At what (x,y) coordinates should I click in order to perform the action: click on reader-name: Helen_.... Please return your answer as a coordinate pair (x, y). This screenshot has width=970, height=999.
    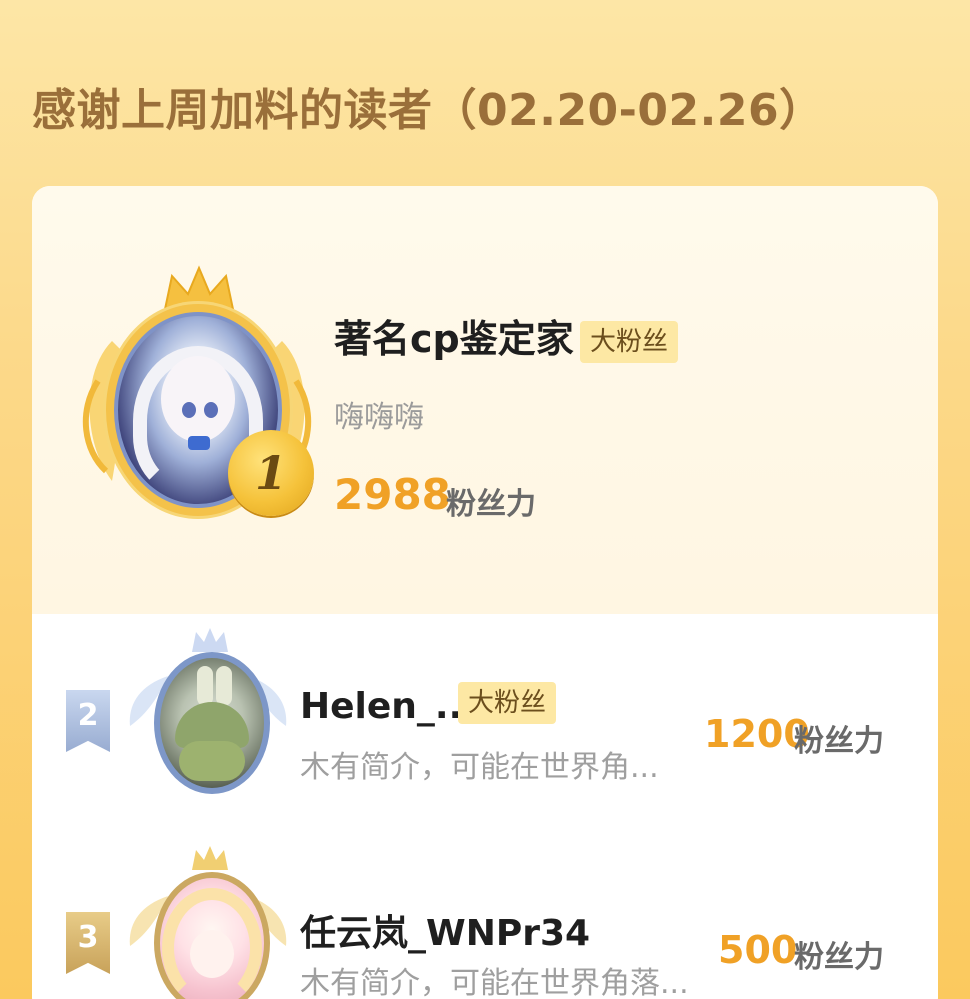
    Looking at the image, I should click on (388, 706).